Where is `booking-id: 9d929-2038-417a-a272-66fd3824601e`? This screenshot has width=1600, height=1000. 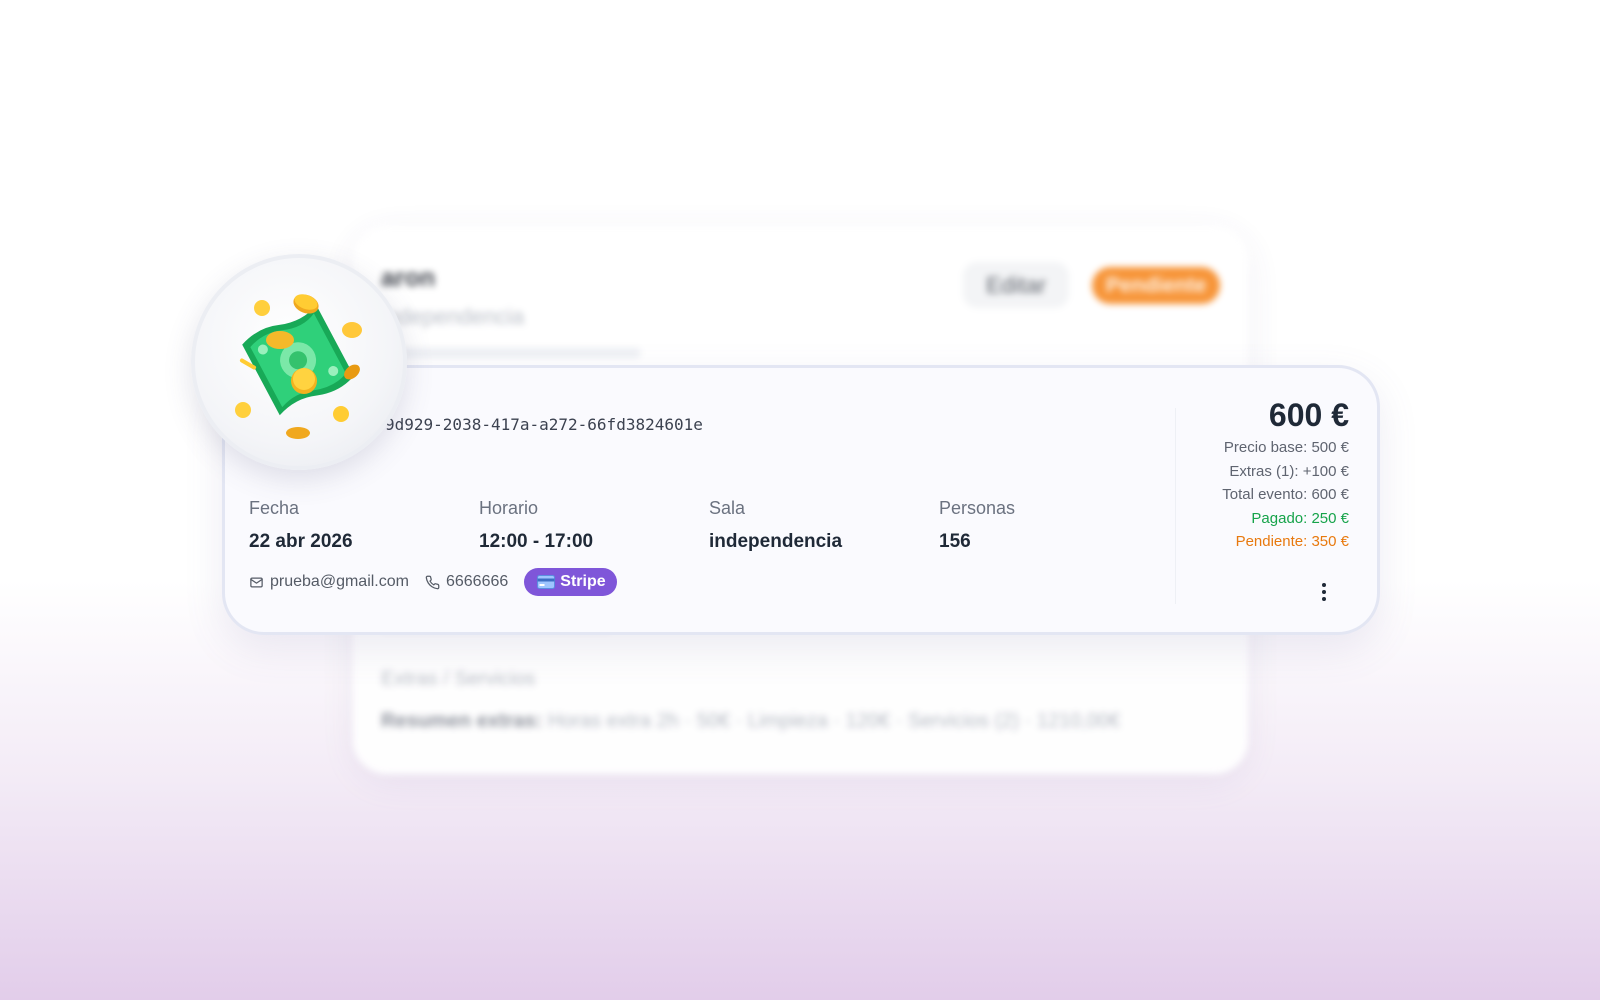
booking-id: 9d929-2038-417a-a272-66fd3824601e is located at coordinates (544, 424).